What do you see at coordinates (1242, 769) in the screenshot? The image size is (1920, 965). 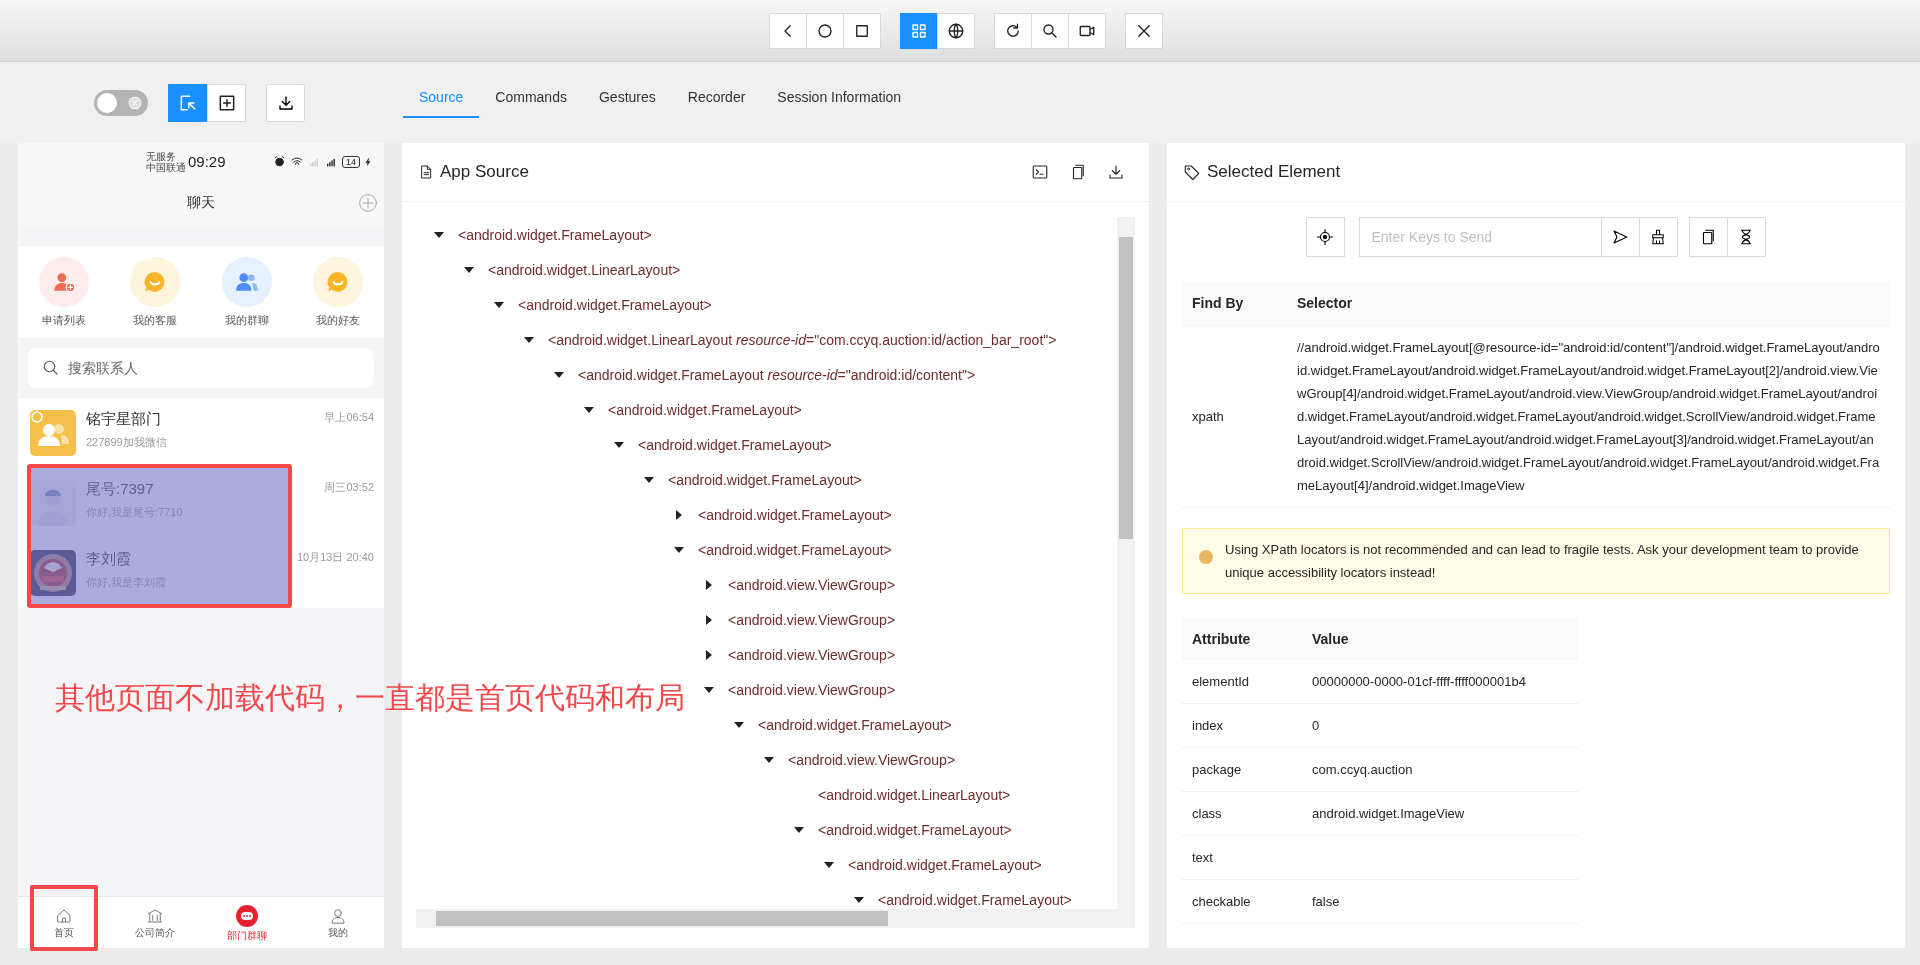 I see `table-cell: package` at bounding box center [1242, 769].